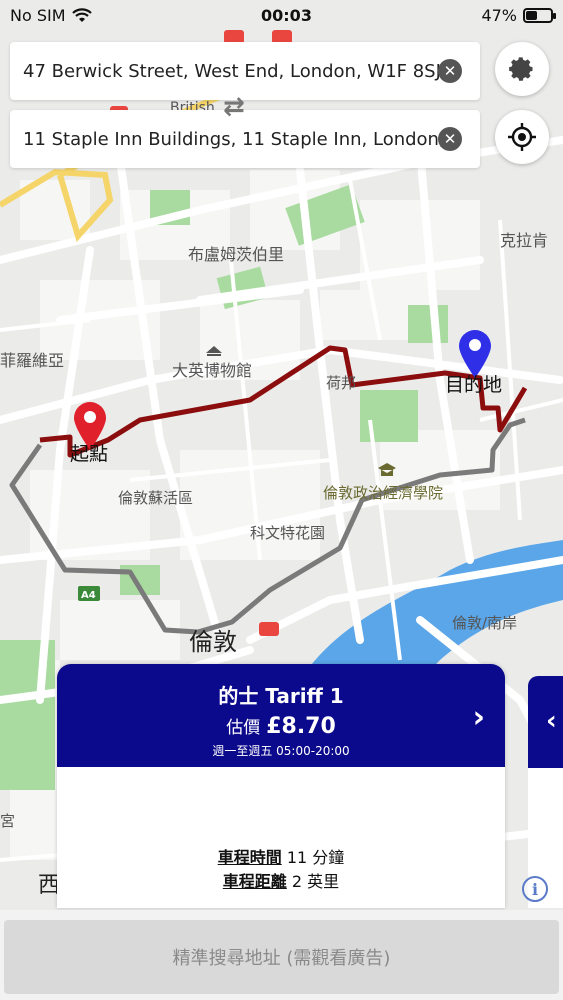 The width and height of the screenshot is (563, 1000). I want to click on map-label-palace: 宮, so click(7, 821).